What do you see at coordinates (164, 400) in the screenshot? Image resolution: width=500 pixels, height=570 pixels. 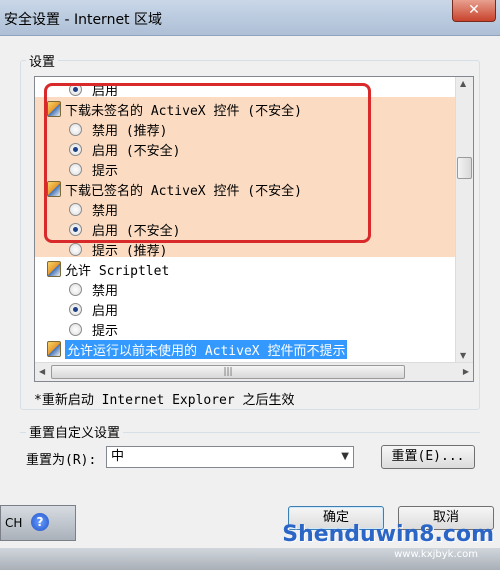 I see `restart-note: *重新启动 Internet Explorer 之后生效` at bounding box center [164, 400].